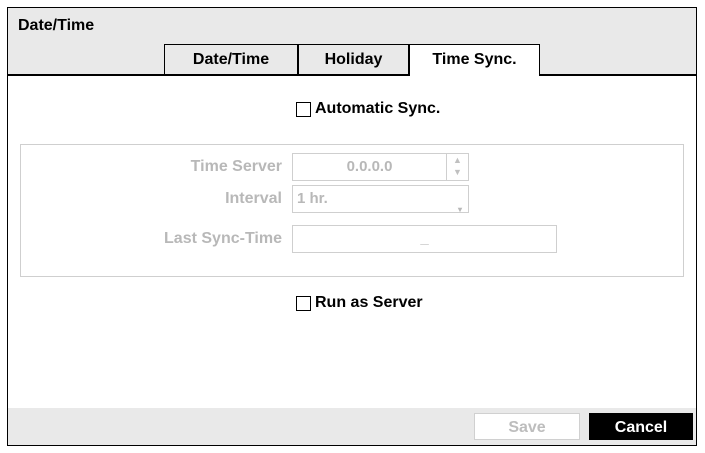 Image resolution: width=705 pixels, height=453 pixels. Describe the element at coordinates (223, 238) in the screenshot. I see `last-sync-time-label: Last Sync-Time` at that location.